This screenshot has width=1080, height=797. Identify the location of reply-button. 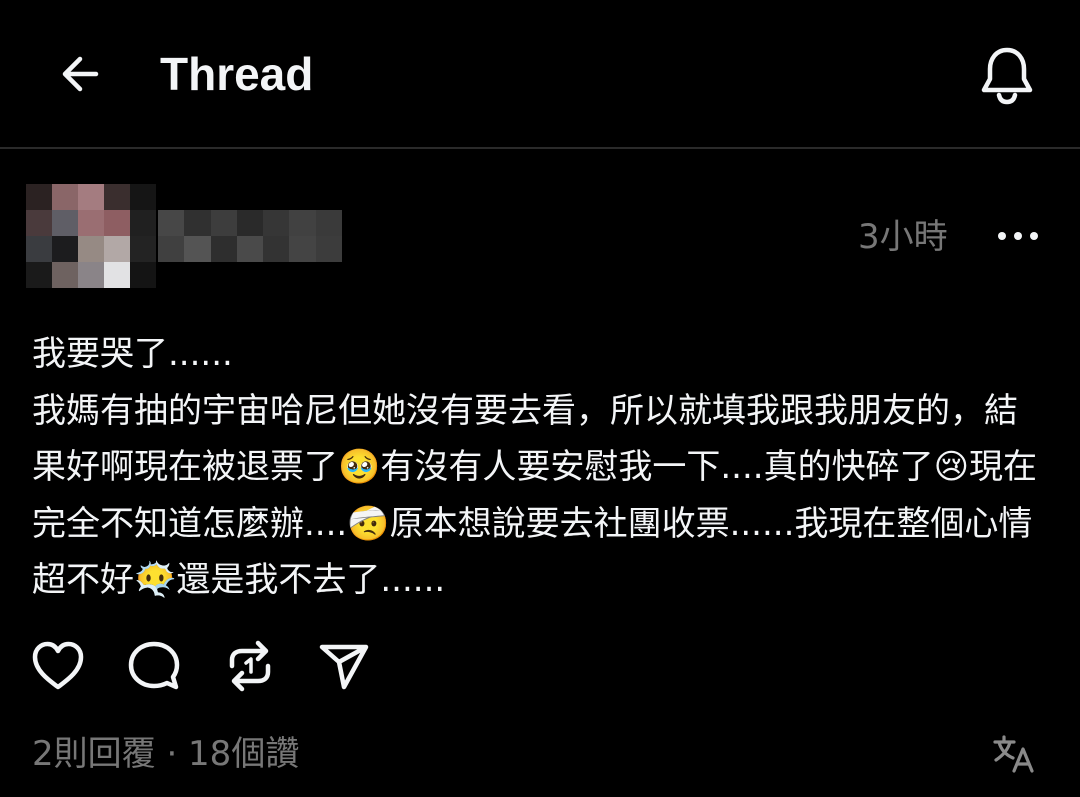
(154, 666).